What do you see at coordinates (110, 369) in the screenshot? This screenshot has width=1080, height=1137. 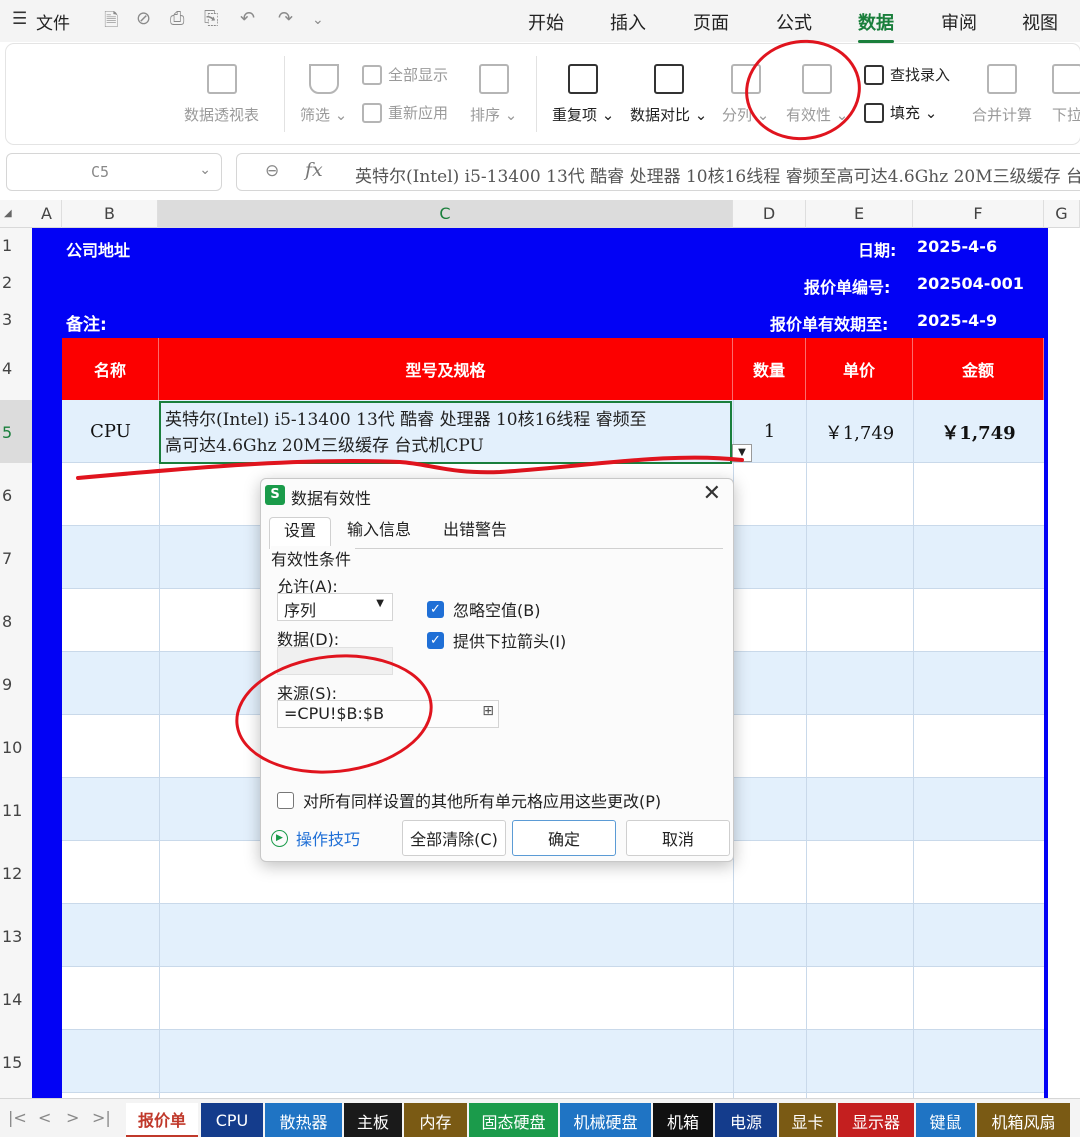 I see `header-name: 名称` at bounding box center [110, 369].